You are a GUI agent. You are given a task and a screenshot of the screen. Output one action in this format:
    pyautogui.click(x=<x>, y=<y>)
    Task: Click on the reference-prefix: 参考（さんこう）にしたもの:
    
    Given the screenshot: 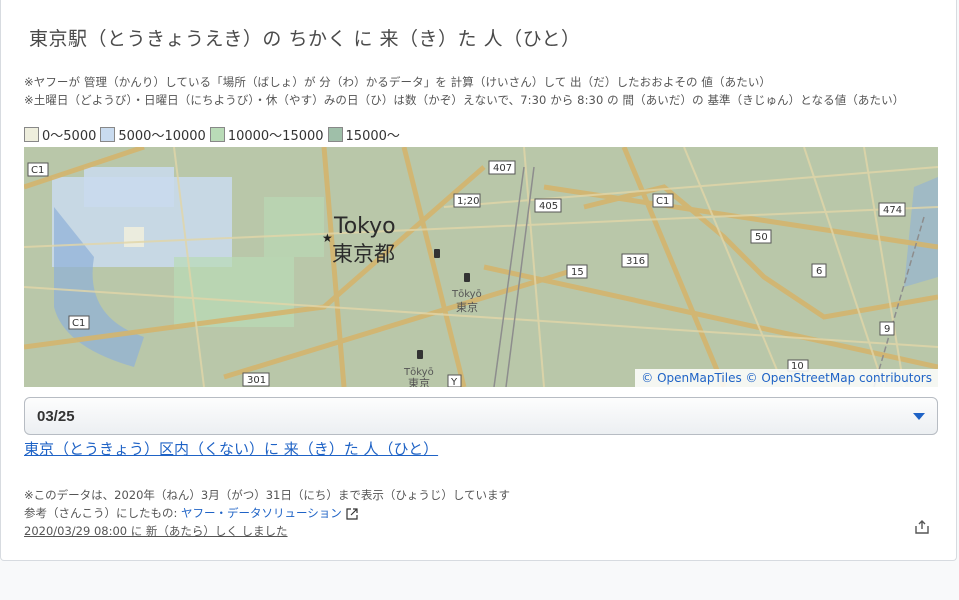 What is the action you would take?
    pyautogui.click(x=103, y=513)
    